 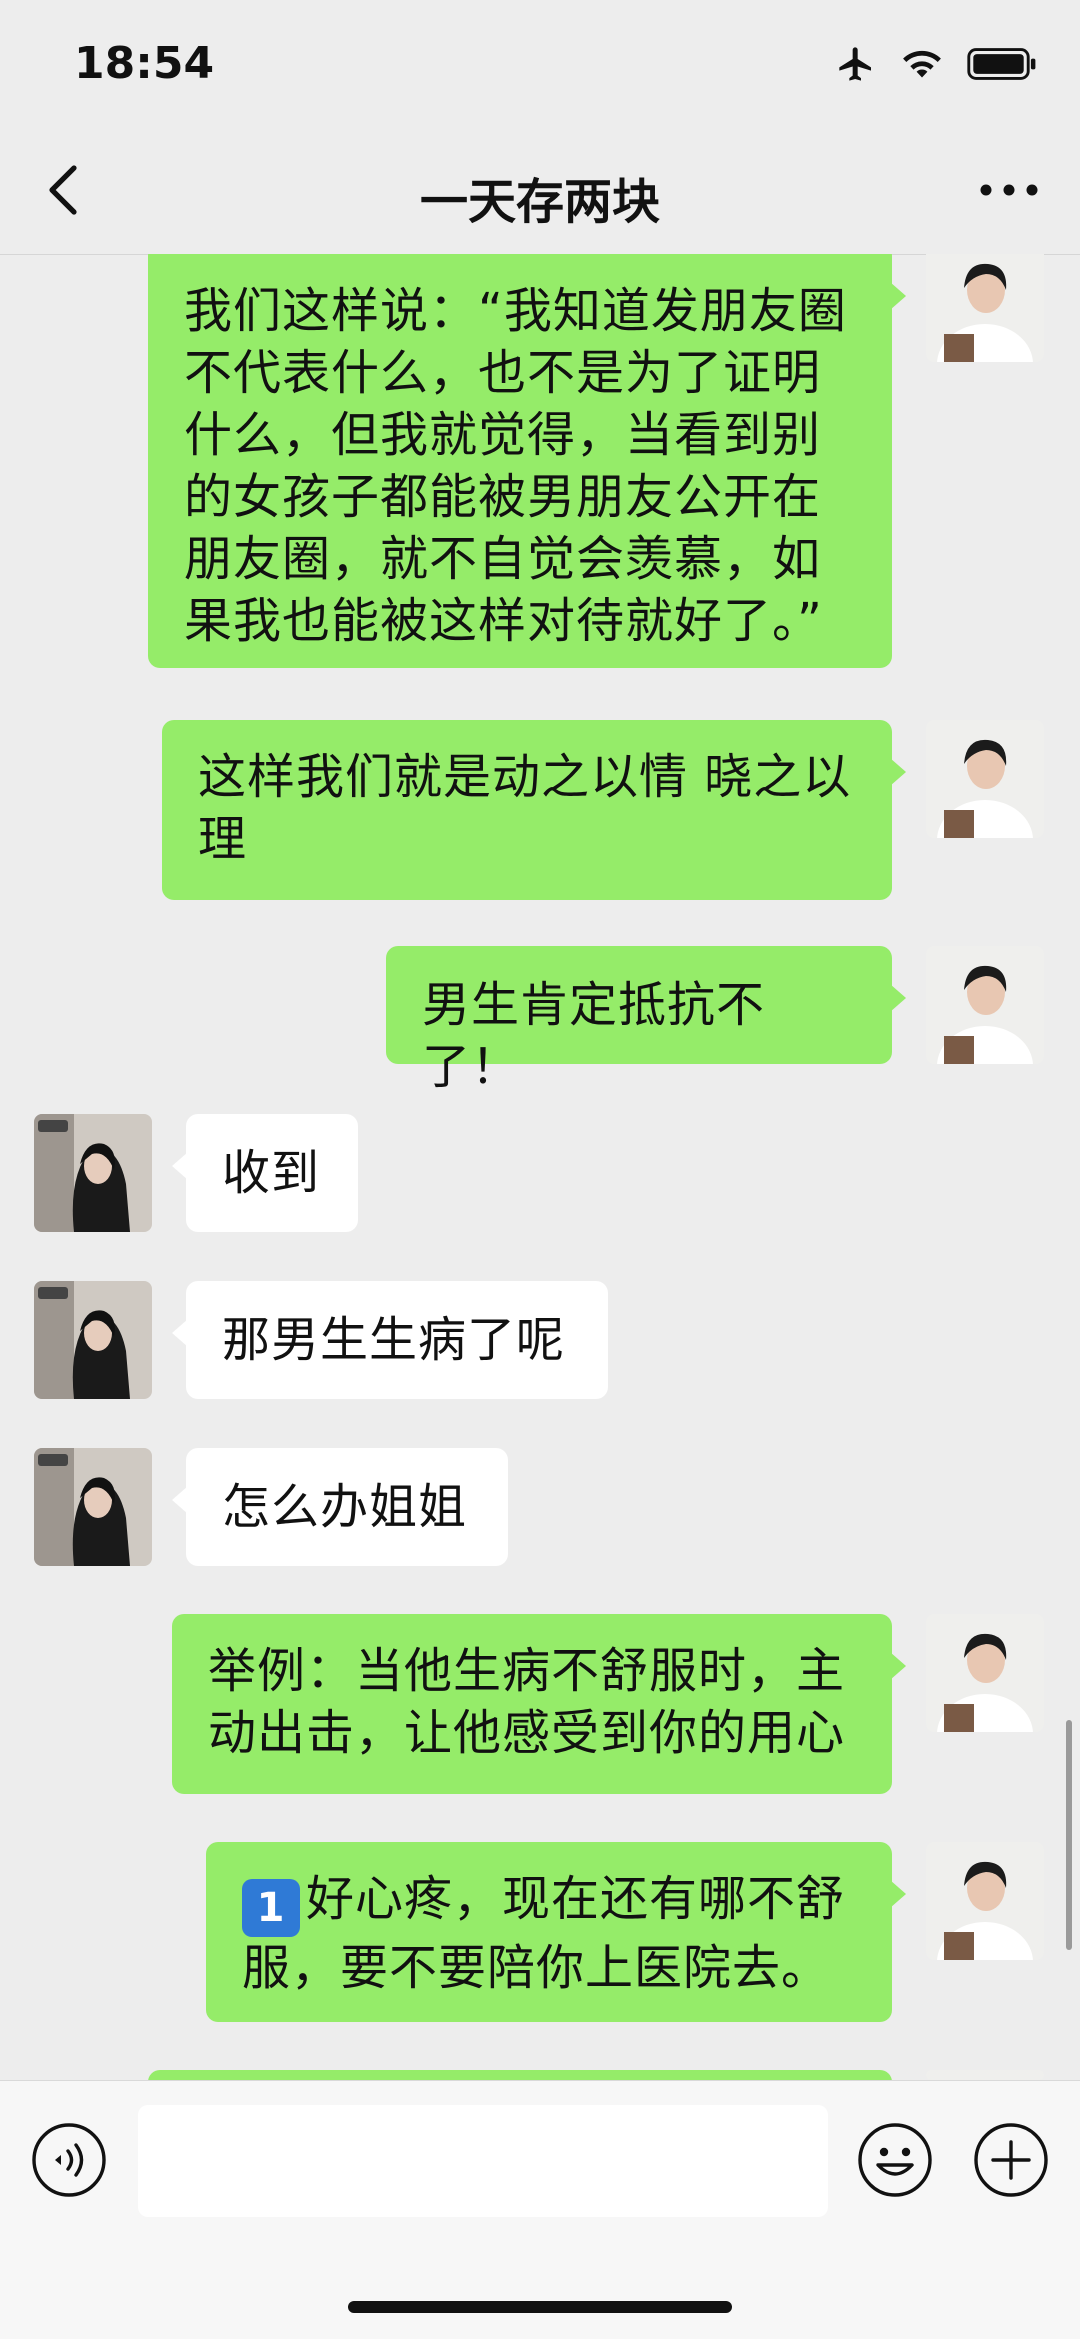 I want to click on message-bubble-outgoing: 男生肯定抵抗不了！, so click(x=646, y=1020).